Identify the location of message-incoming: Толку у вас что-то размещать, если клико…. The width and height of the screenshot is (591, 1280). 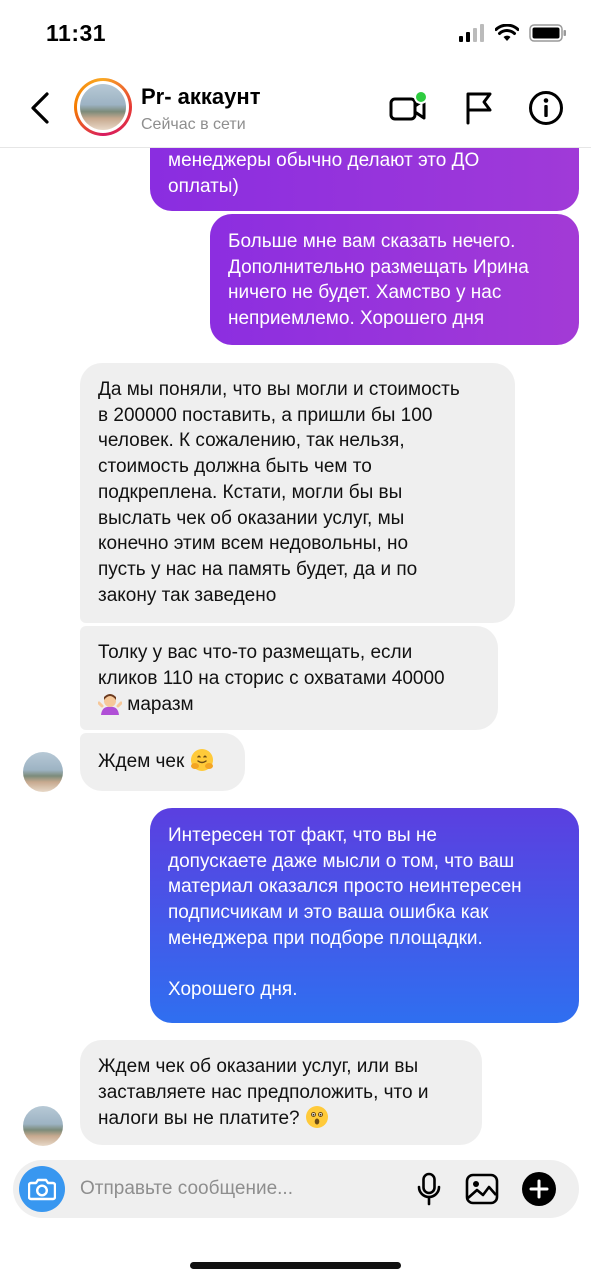
(289, 678).